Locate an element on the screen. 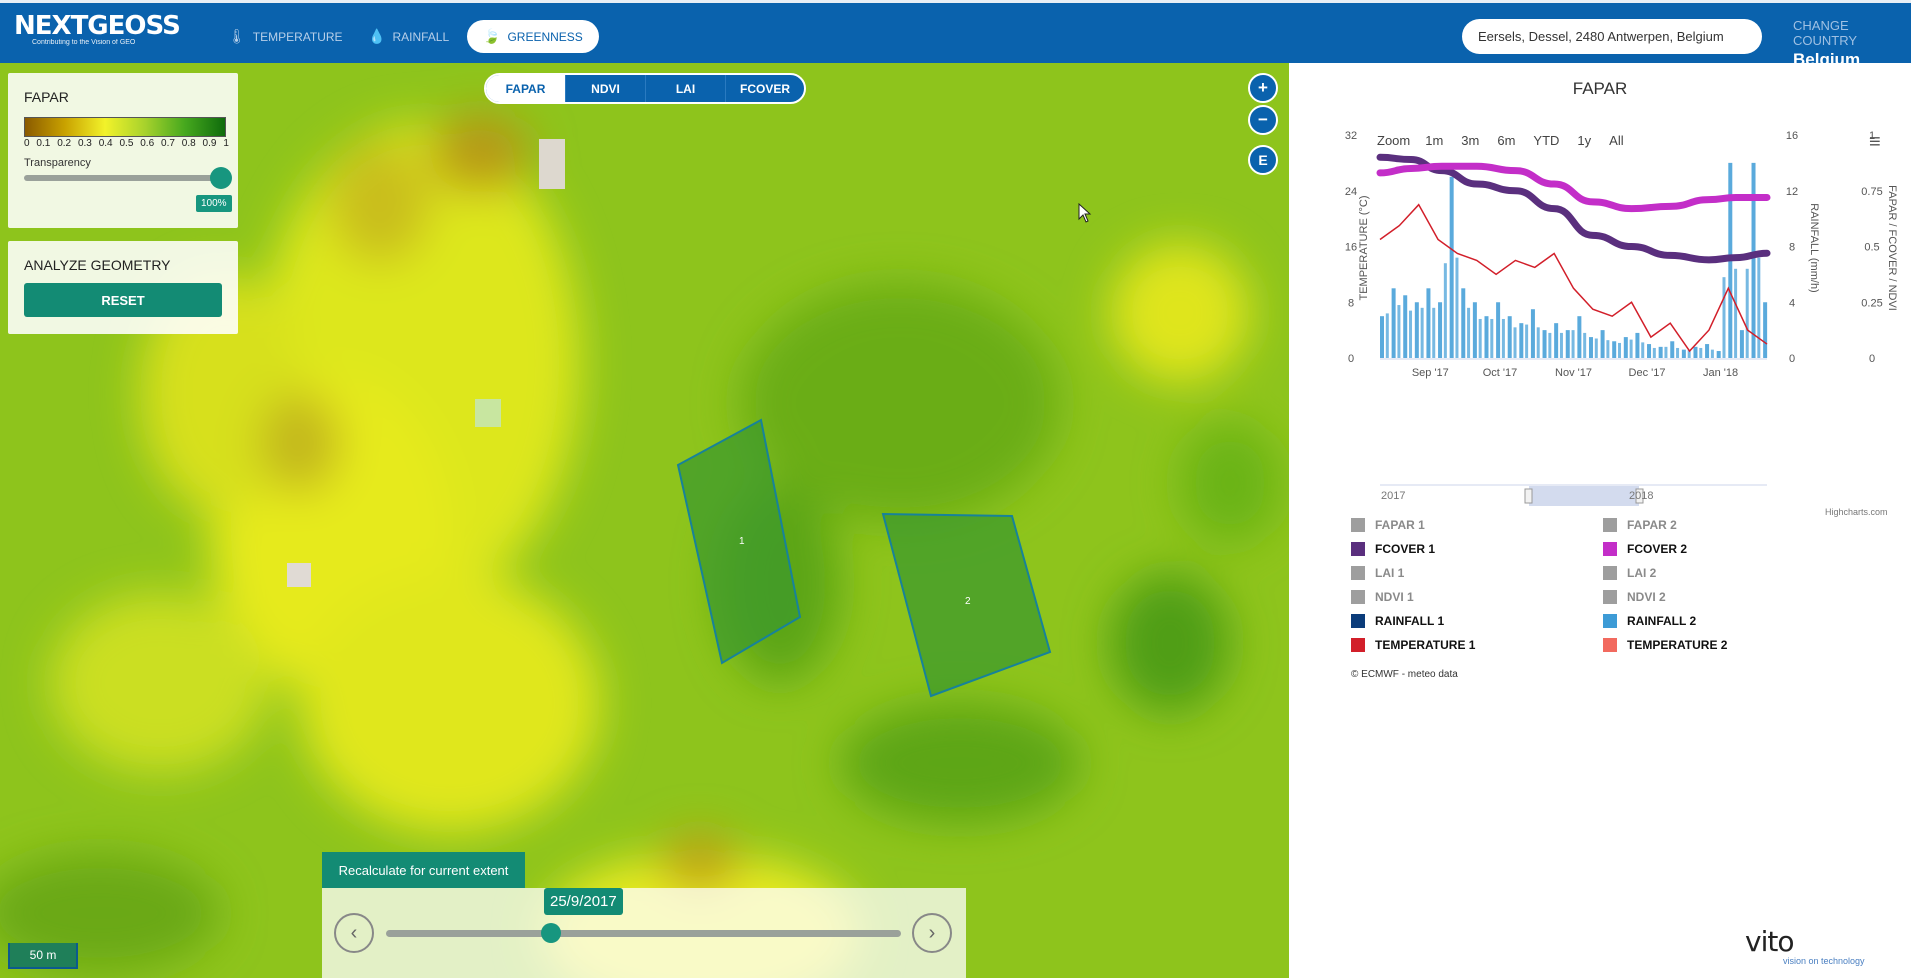 Image resolution: width=1911 pixels, height=978 pixels. legend-item-temperature-1: TEMPERATURE 1 is located at coordinates (1413, 645).